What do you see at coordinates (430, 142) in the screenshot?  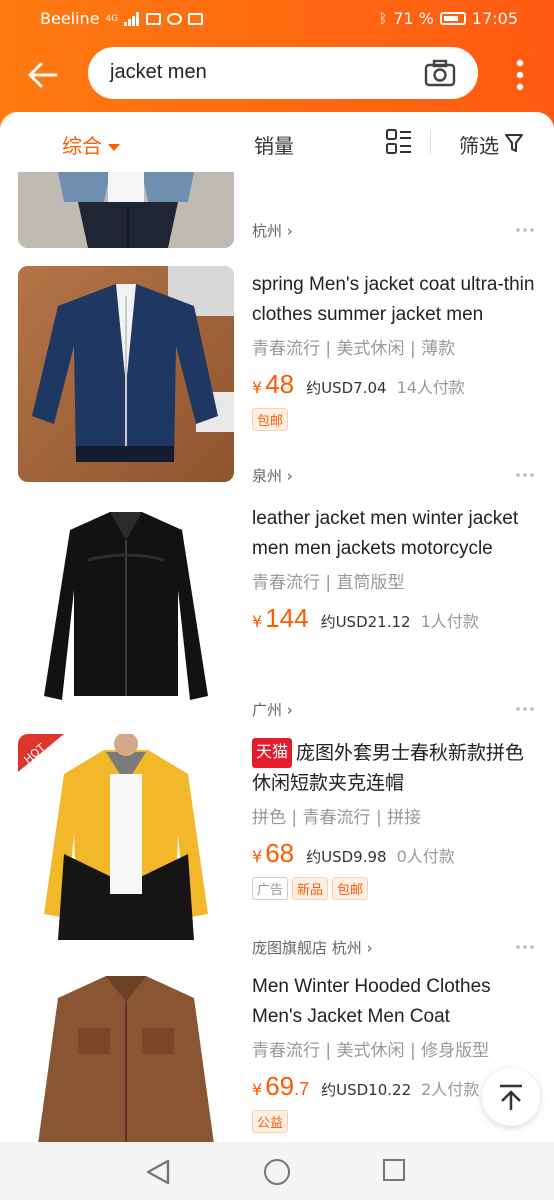 I see `divider` at bounding box center [430, 142].